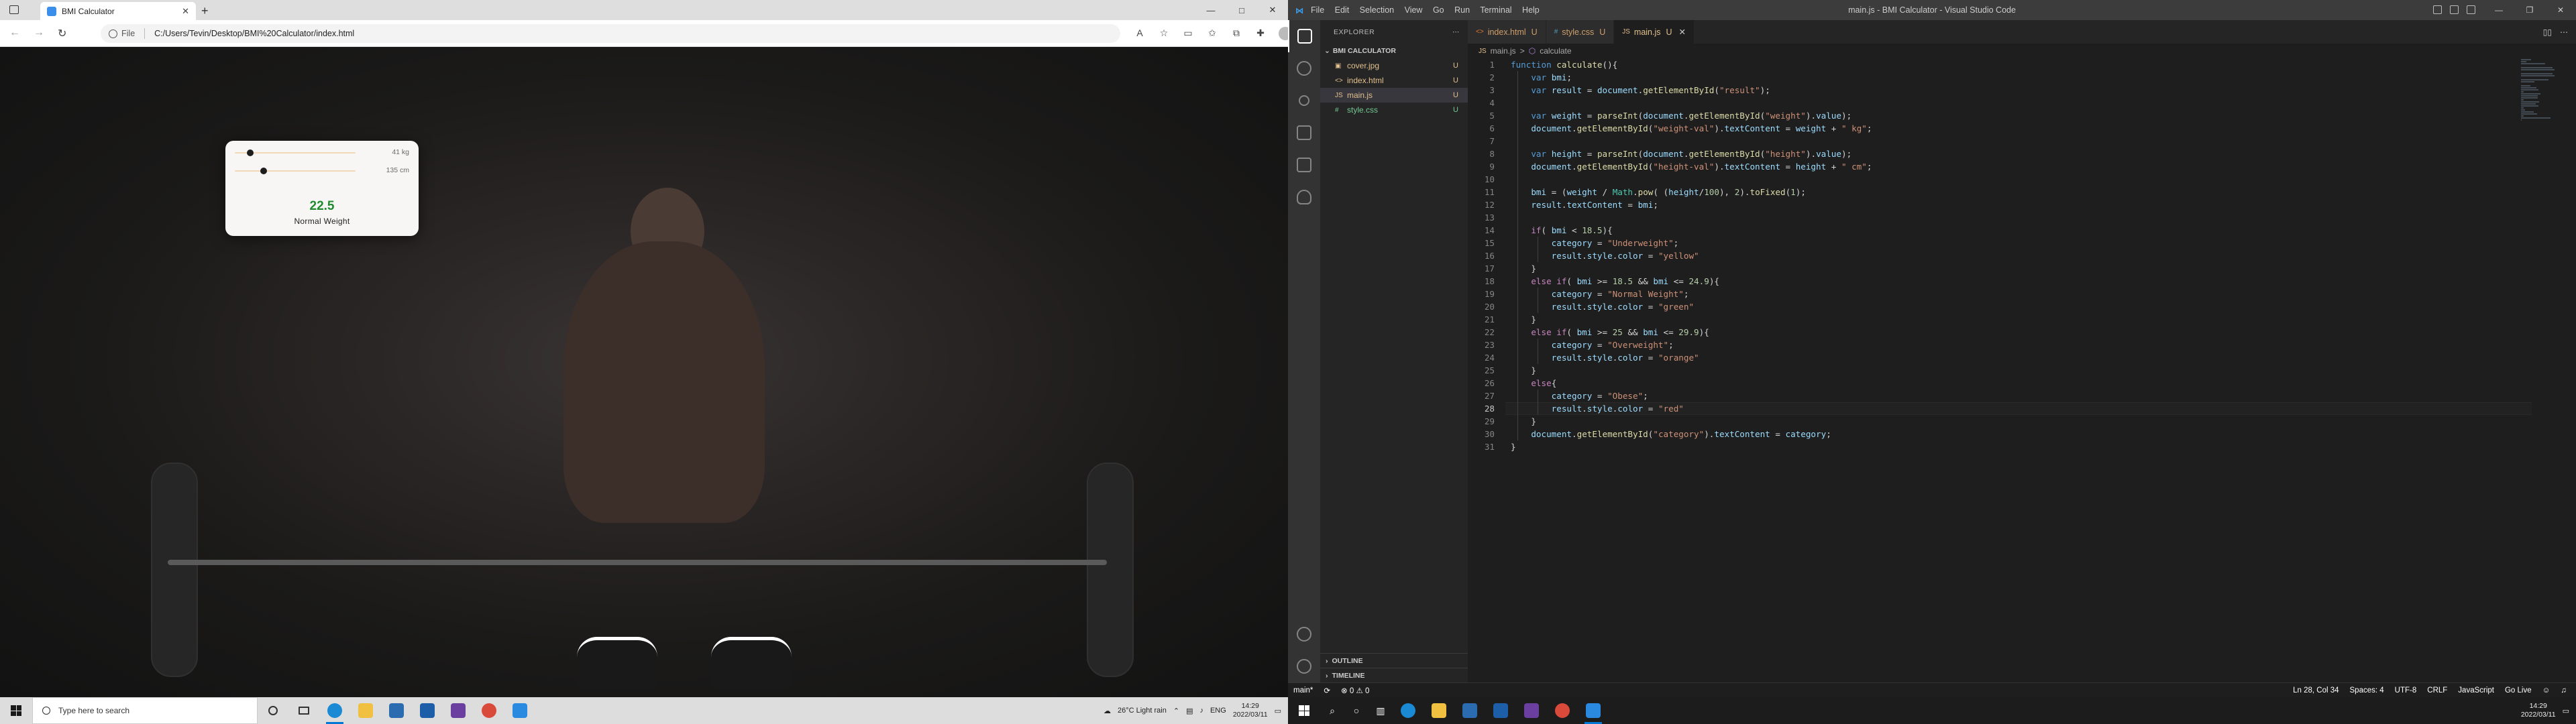  Describe the element at coordinates (1394, 65) in the screenshot. I see `explorer-file-item: ▣ cover.jpg U` at that location.